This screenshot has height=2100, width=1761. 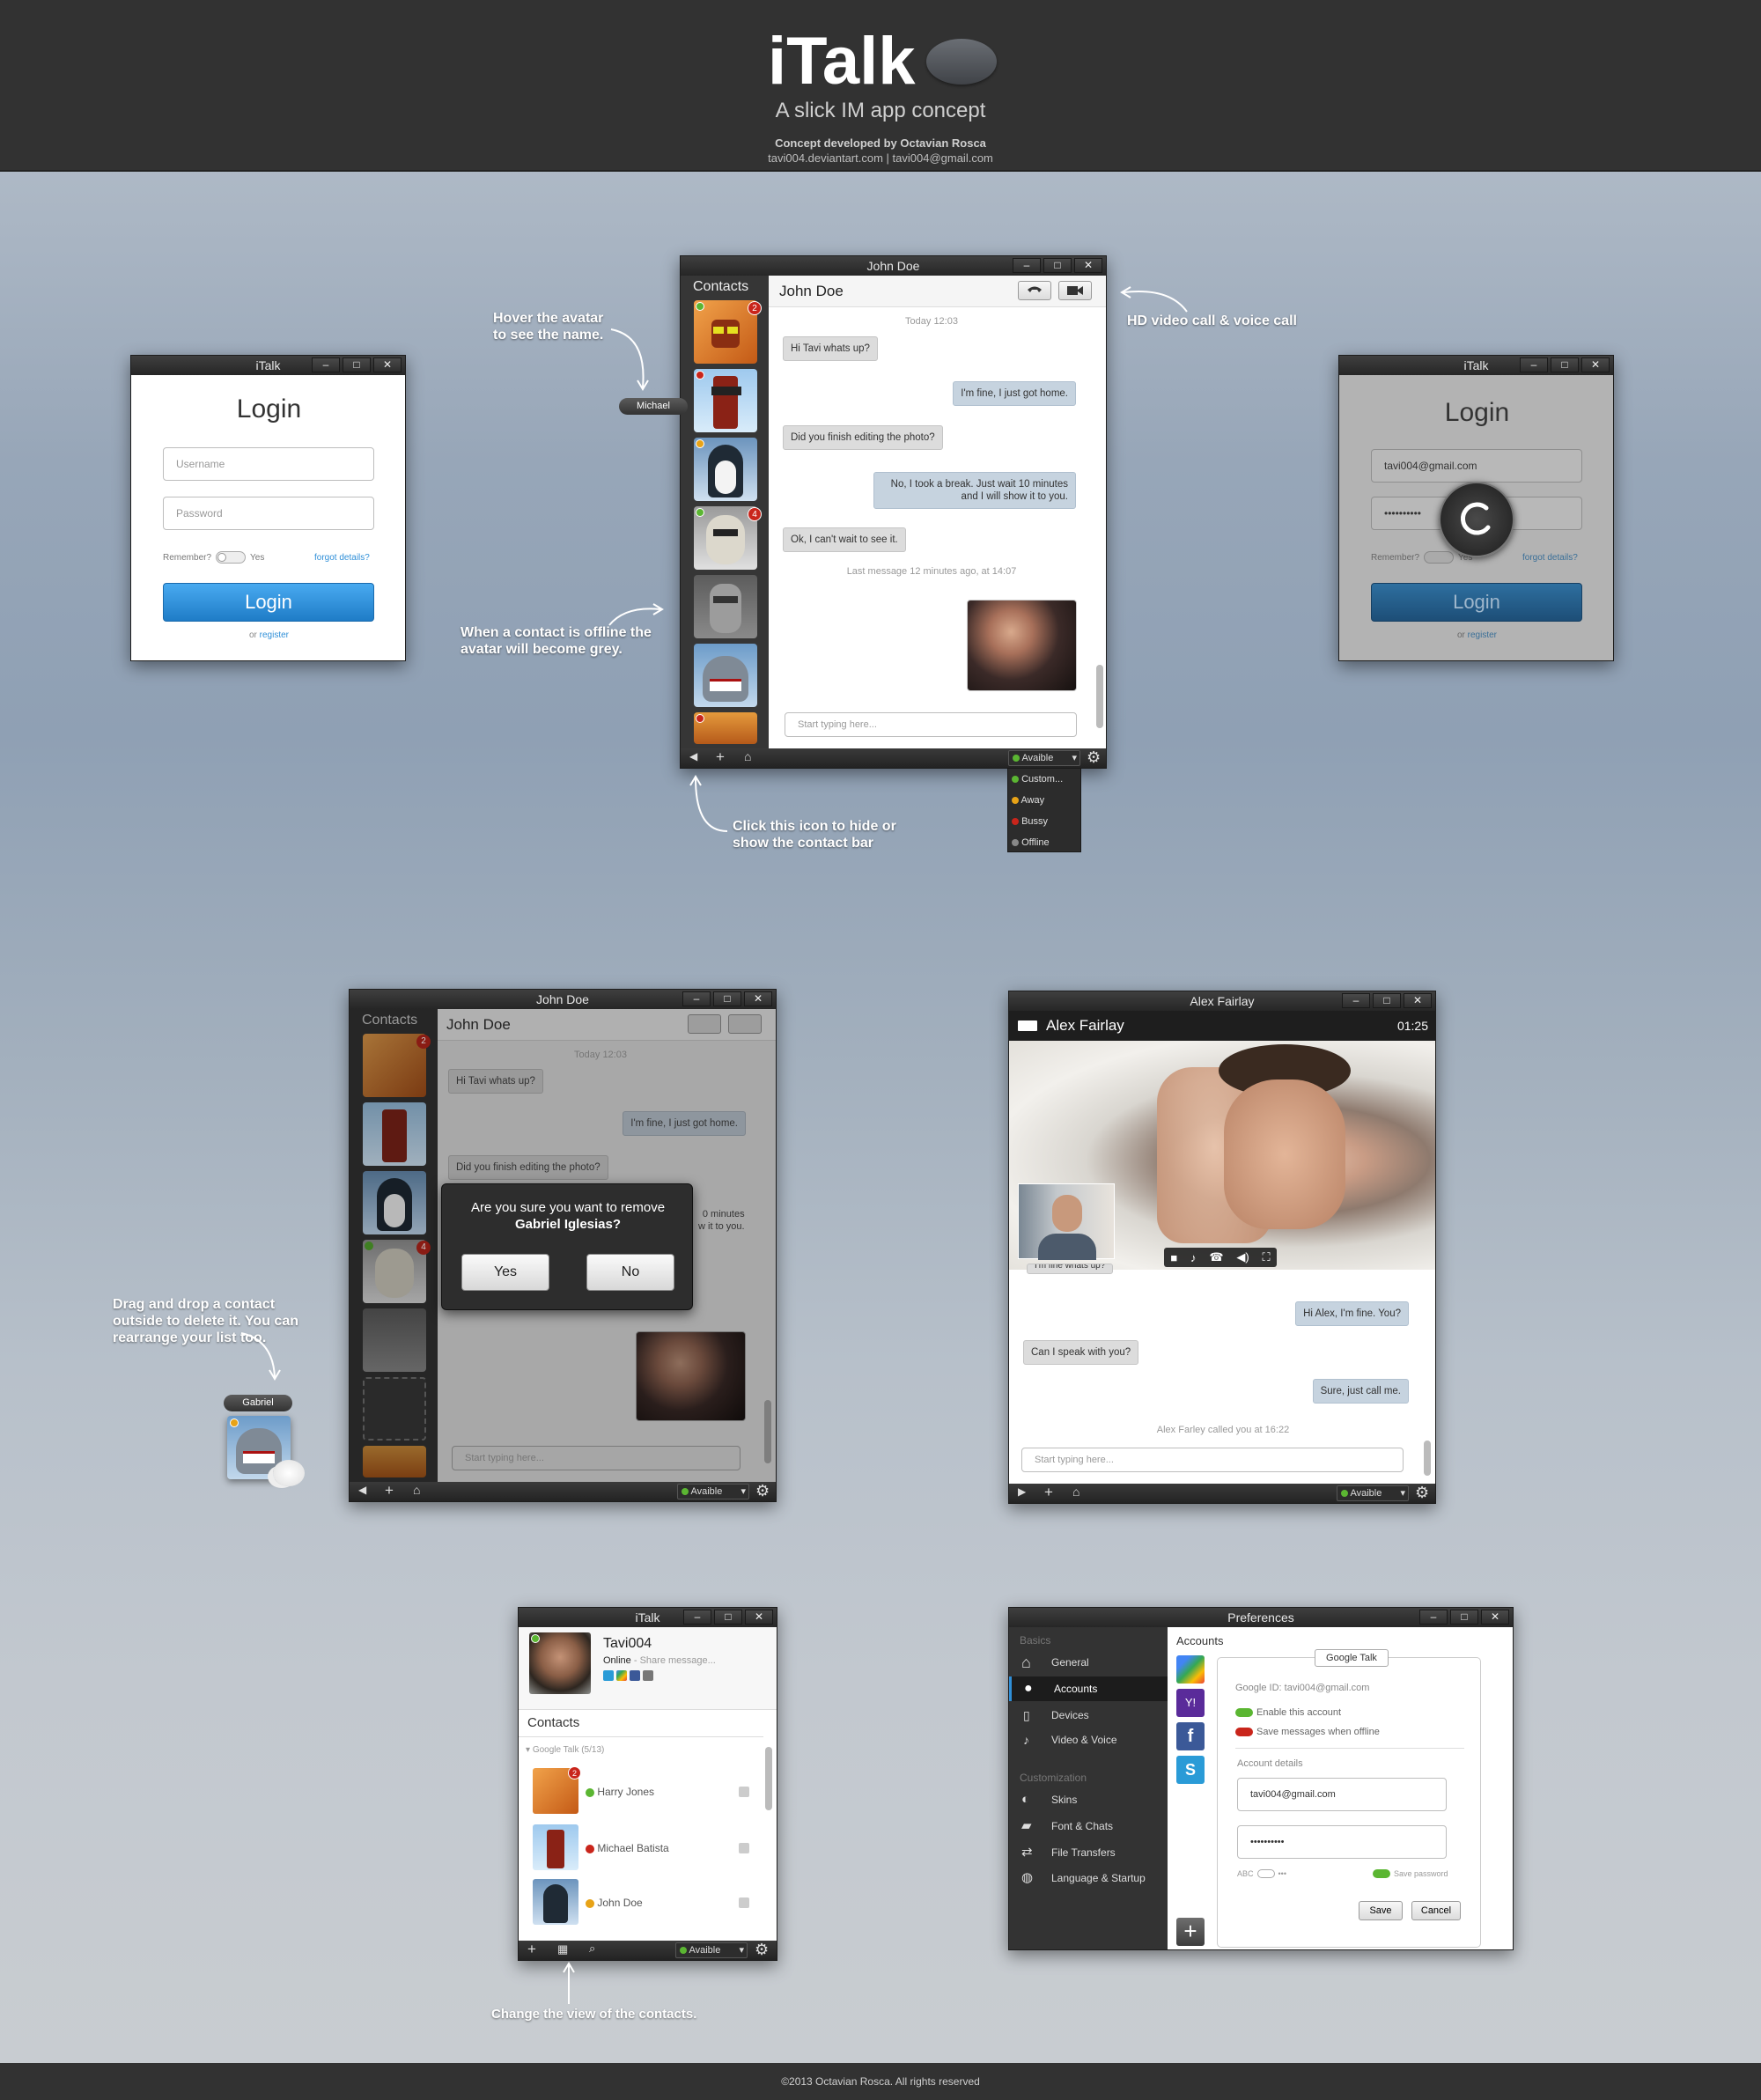 I want to click on sidebar-item-file-transfers: ⇄ File Transfers, so click(x=1088, y=1852).